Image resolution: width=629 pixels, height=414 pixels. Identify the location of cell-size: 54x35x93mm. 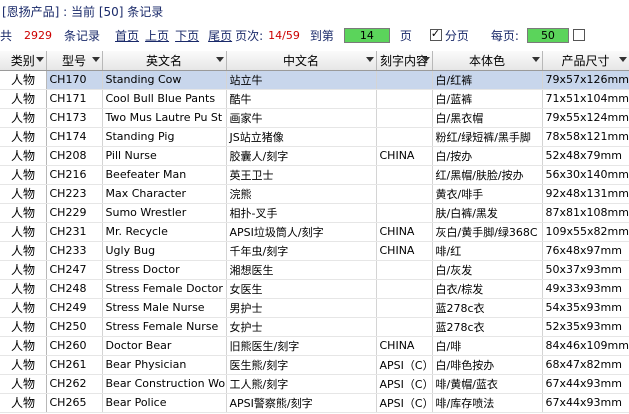
(585, 308).